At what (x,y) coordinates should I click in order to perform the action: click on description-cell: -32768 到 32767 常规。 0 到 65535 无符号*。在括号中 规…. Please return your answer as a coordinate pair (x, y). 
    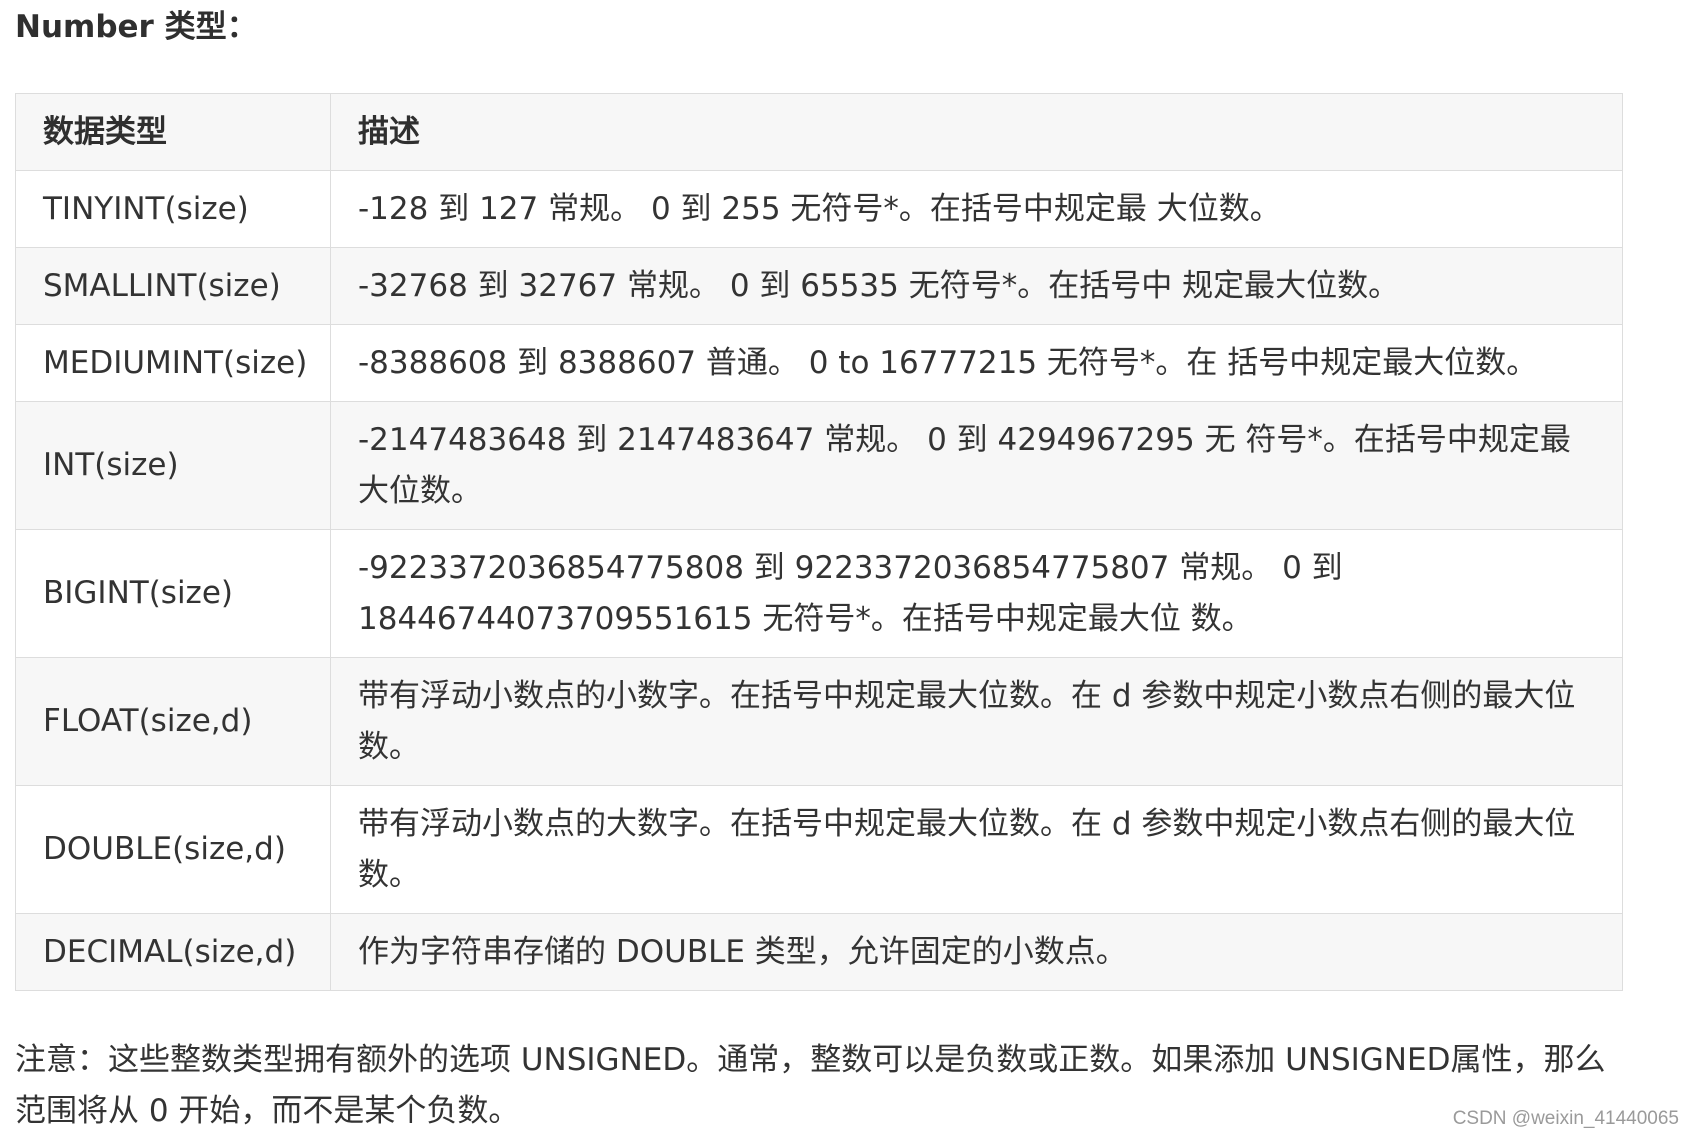
    Looking at the image, I should click on (976, 286).